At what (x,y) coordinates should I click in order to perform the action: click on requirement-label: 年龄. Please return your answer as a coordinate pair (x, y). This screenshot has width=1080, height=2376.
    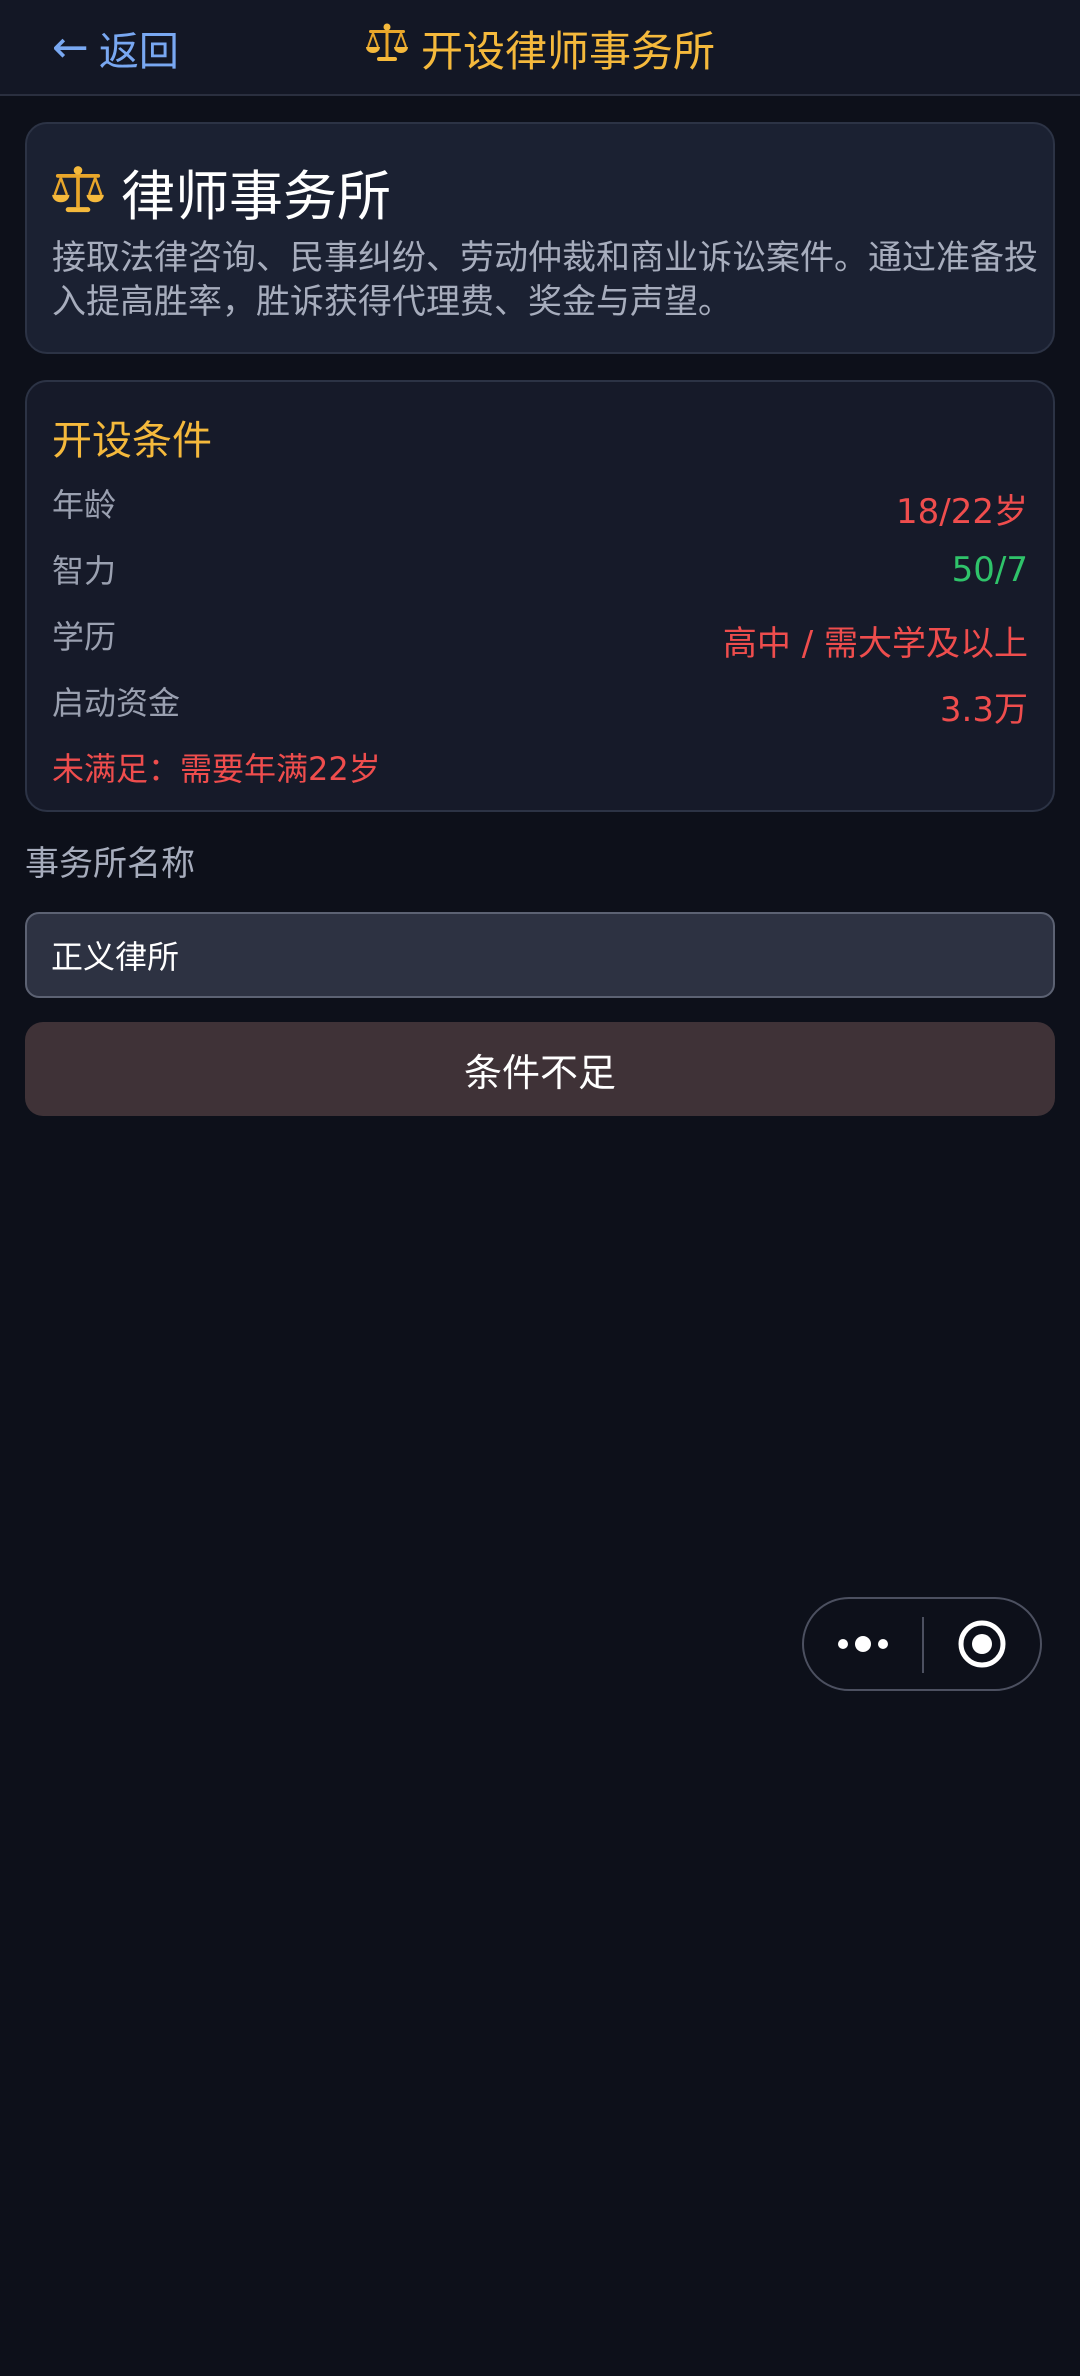
    Looking at the image, I should click on (84, 505).